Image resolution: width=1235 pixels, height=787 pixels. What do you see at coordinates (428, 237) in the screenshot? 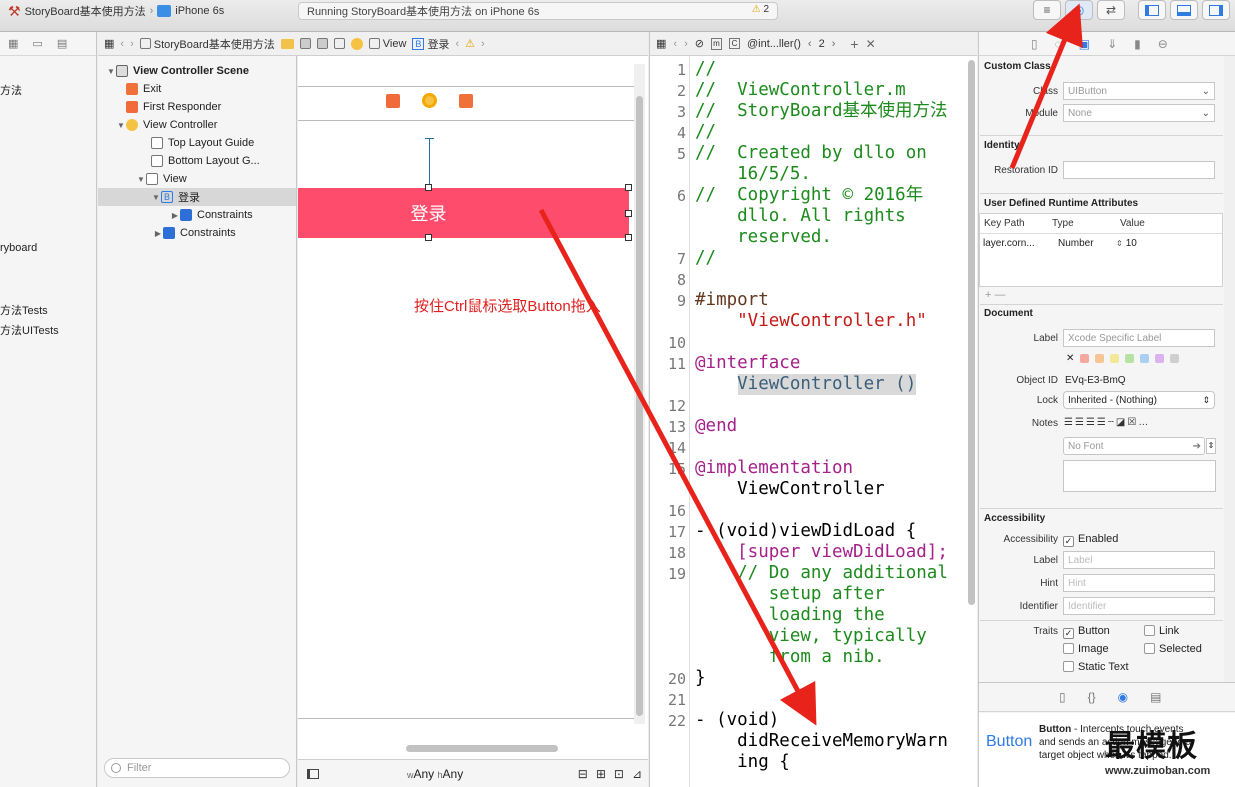
I see `resize-handle-bottom` at bounding box center [428, 237].